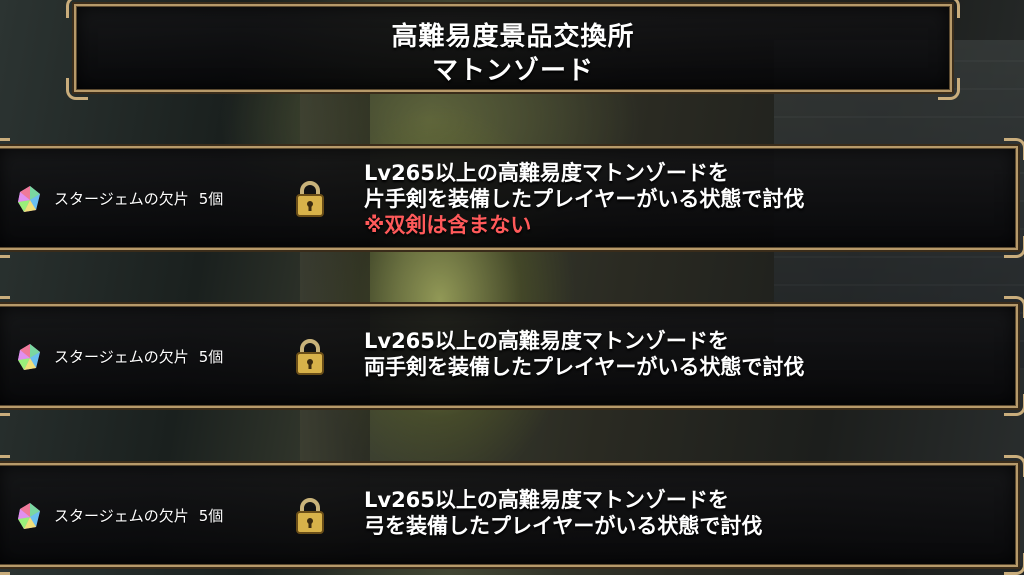  I want to click on condition-note: ※双剣は含まない, so click(448, 225).